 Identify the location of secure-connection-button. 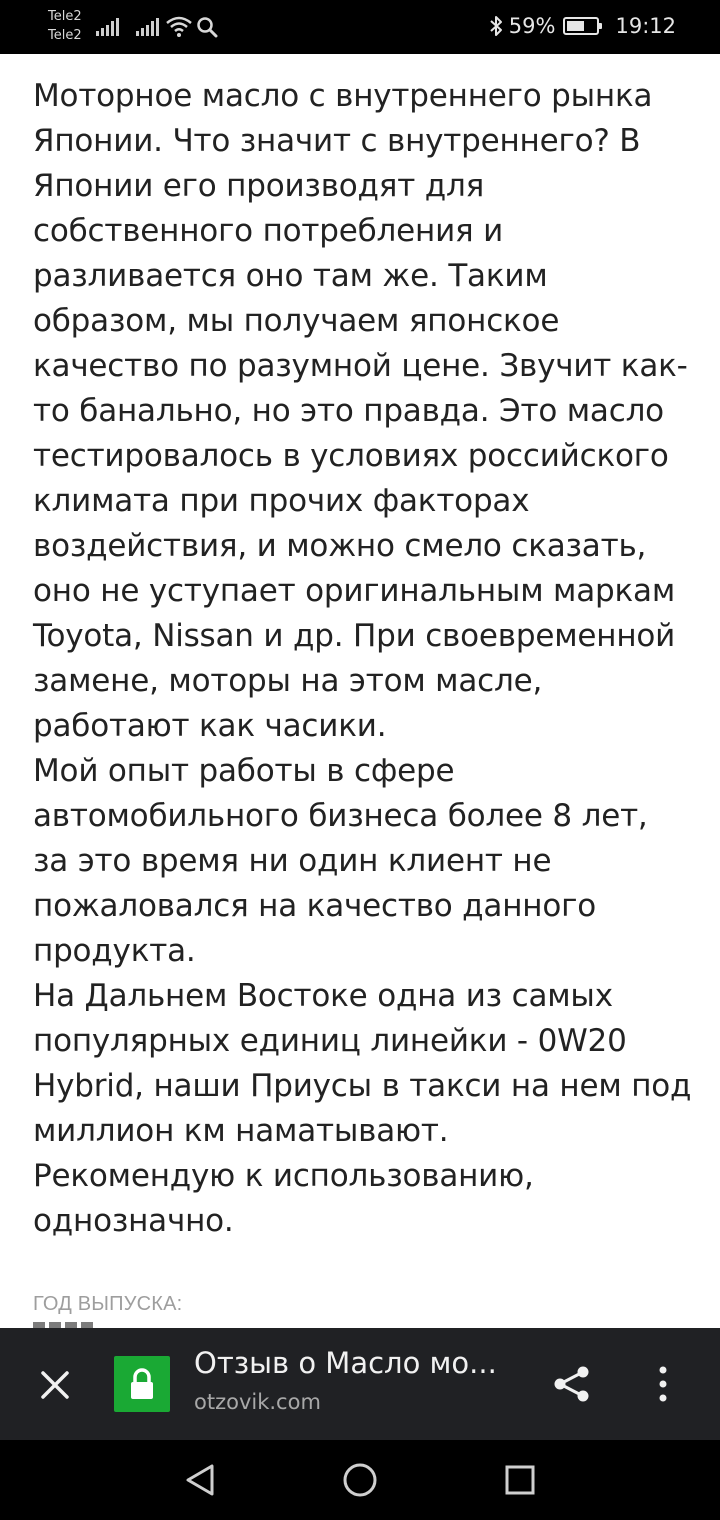
(142, 1384).